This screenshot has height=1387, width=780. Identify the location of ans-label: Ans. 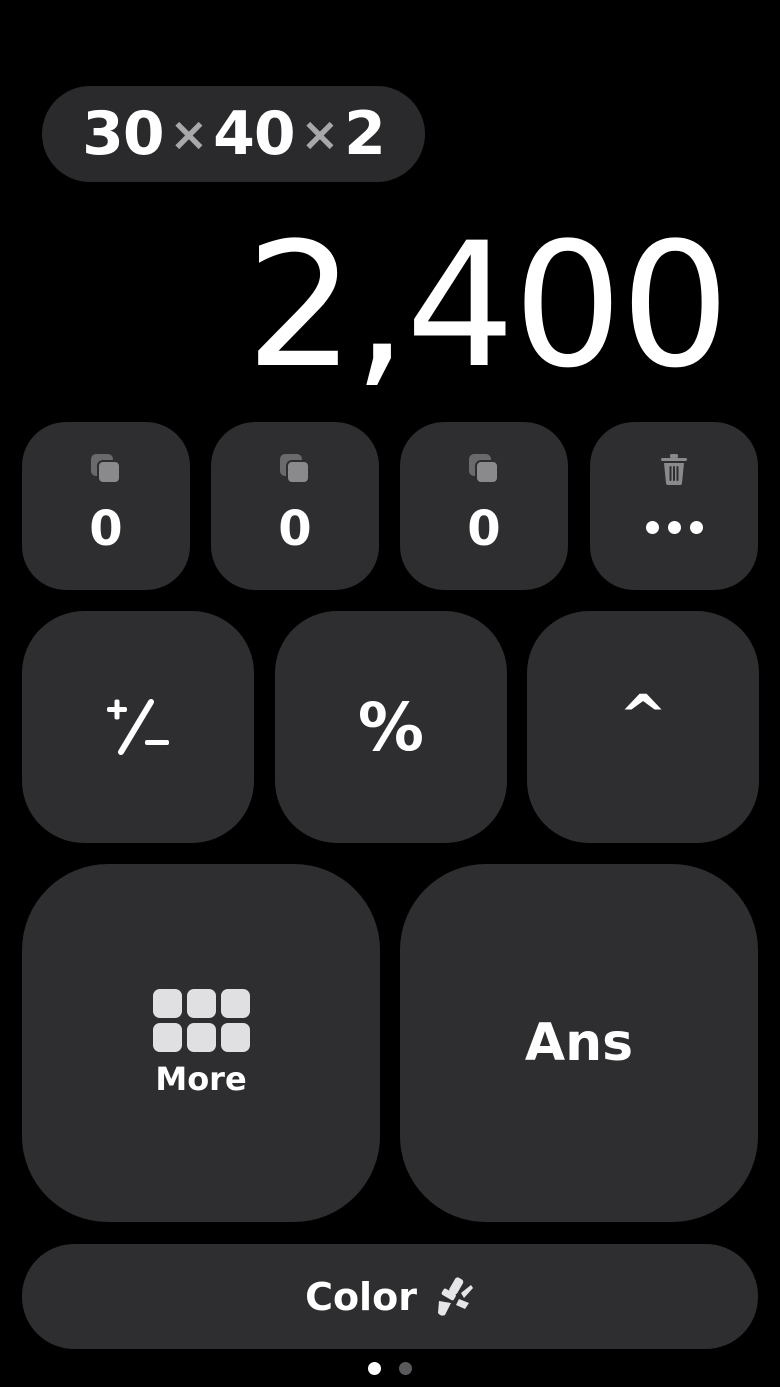
(579, 1043).